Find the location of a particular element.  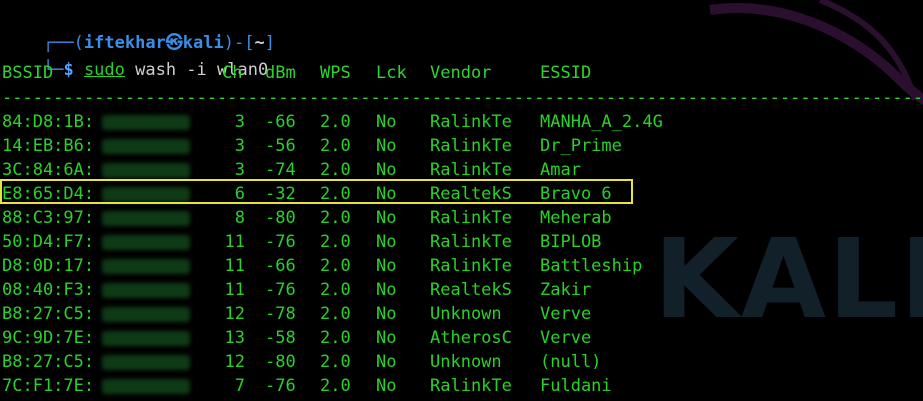

command-line: └─$ sudo wash -i wlan0 is located at coordinates (135, 58).